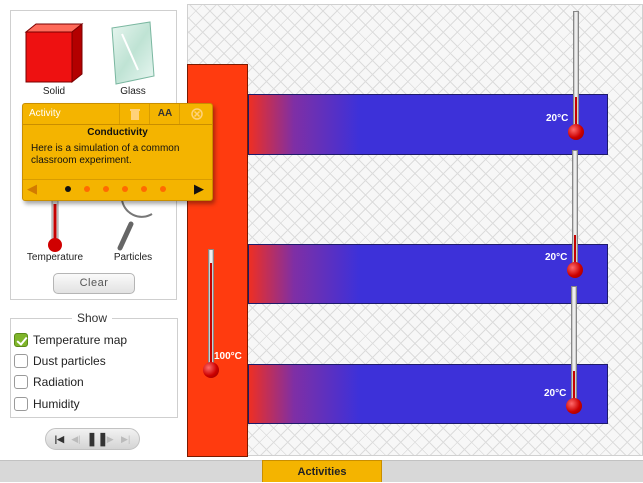 The height and width of the screenshot is (483, 643). What do you see at coordinates (117, 189) in the screenshot?
I see `activity-pagination` at bounding box center [117, 189].